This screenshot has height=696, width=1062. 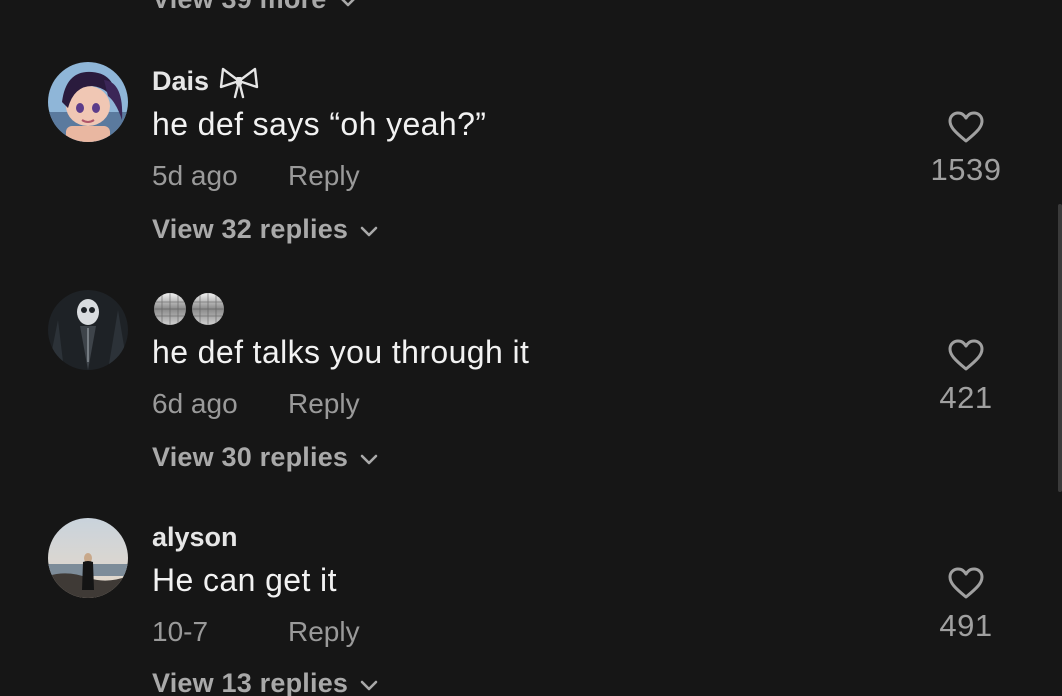 What do you see at coordinates (966, 149) in the screenshot?
I see `like-button: 1539` at bounding box center [966, 149].